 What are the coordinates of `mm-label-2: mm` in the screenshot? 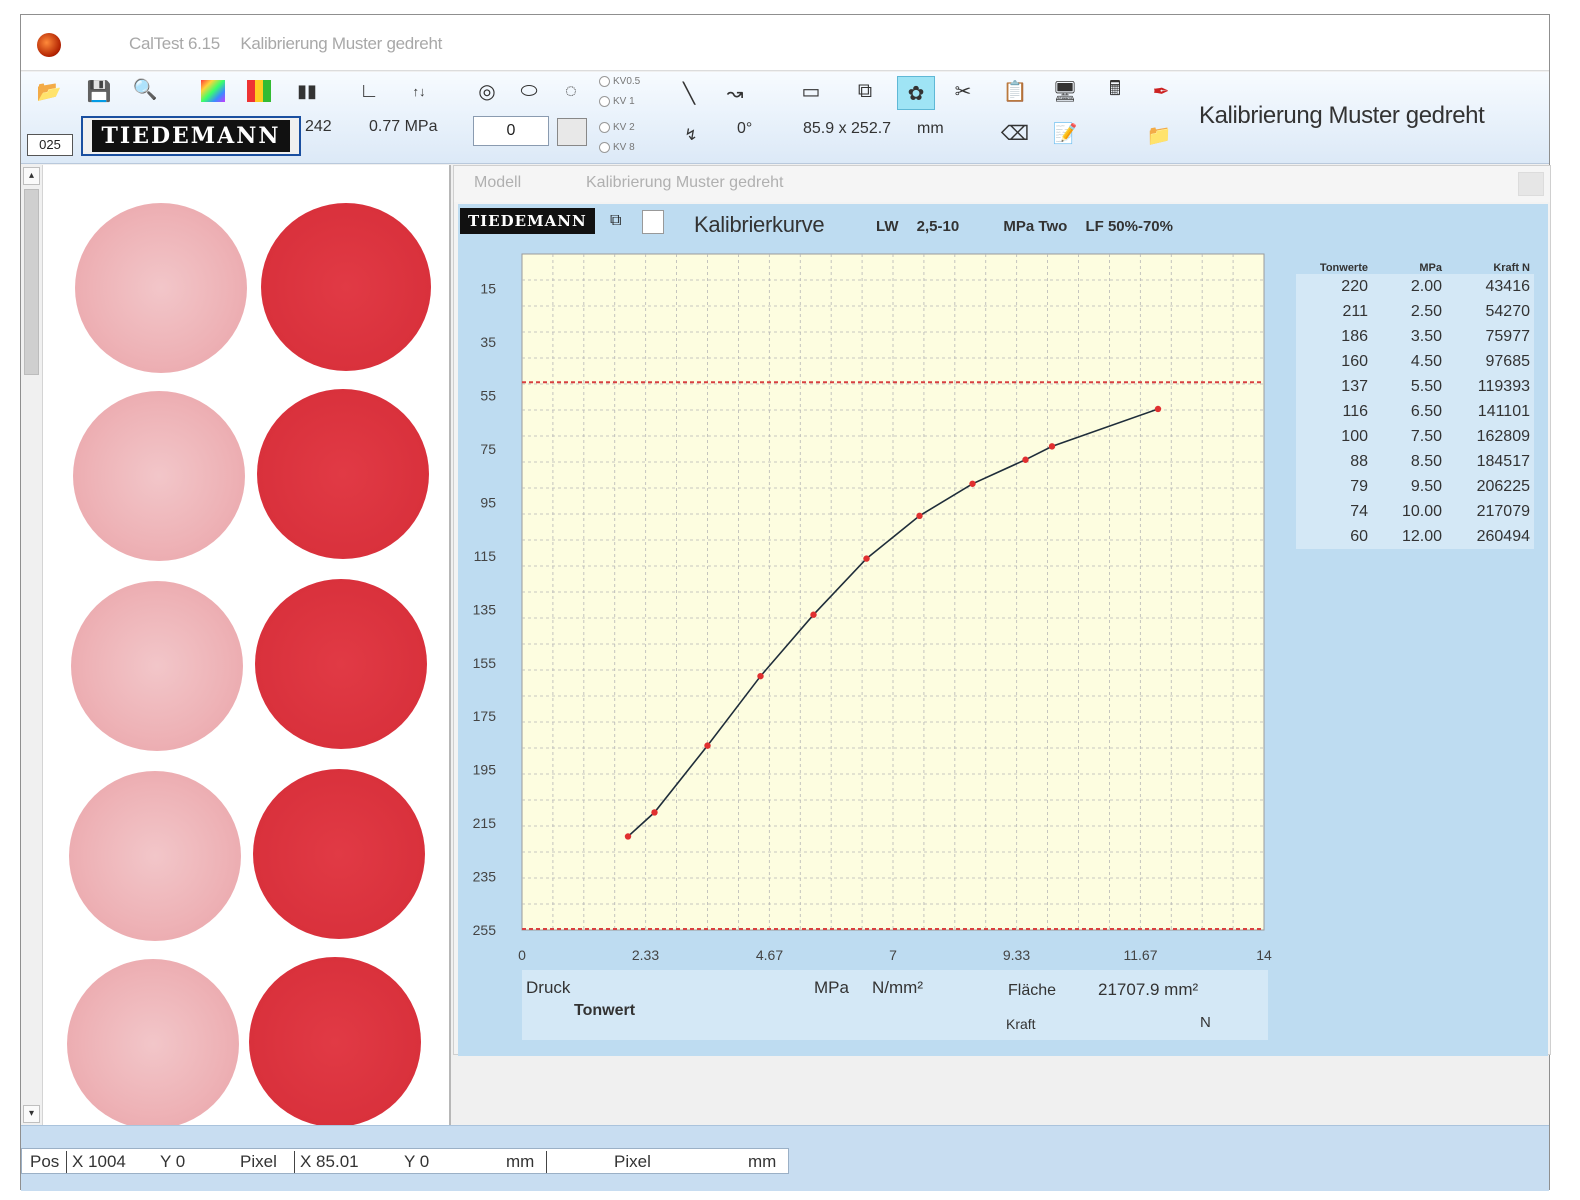 It's located at (762, 1161).